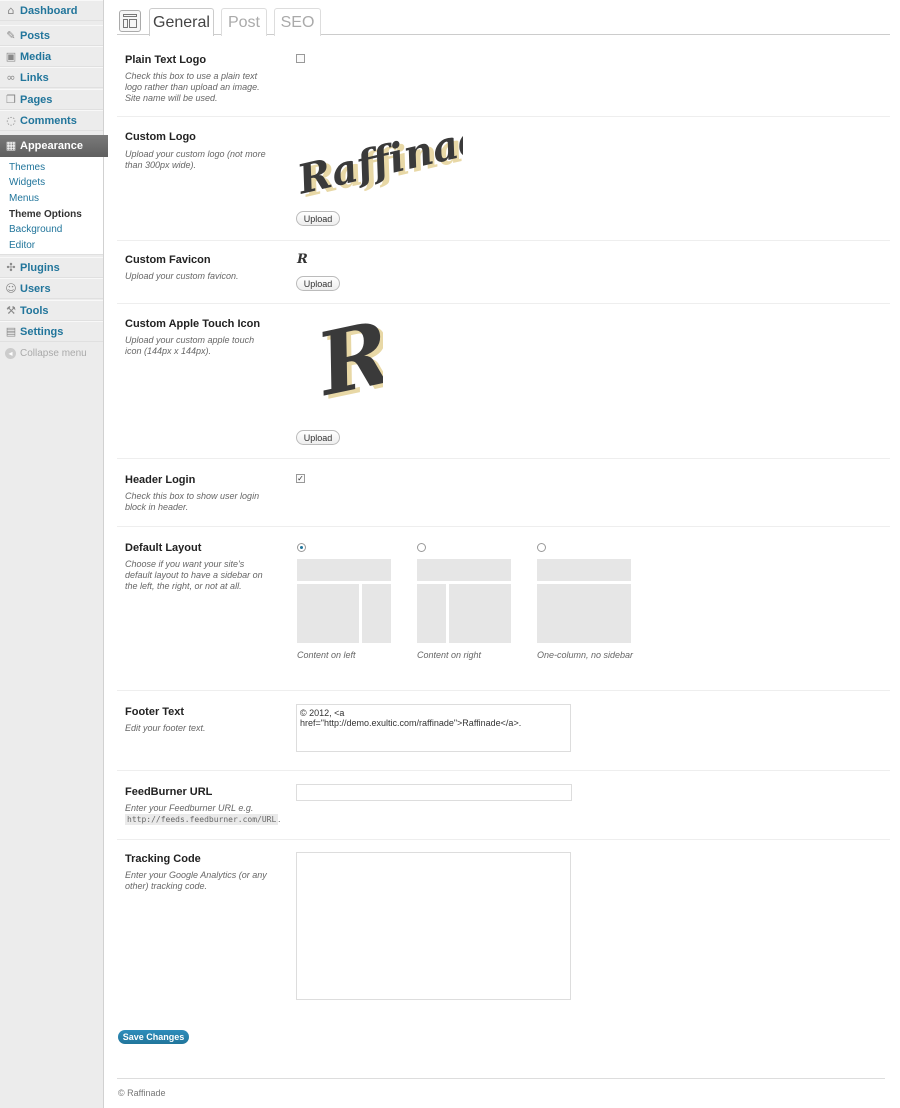 Image resolution: width=900 pixels, height=1108 pixels. What do you see at coordinates (11, 56) in the screenshot?
I see `media-icon: ▣` at bounding box center [11, 56].